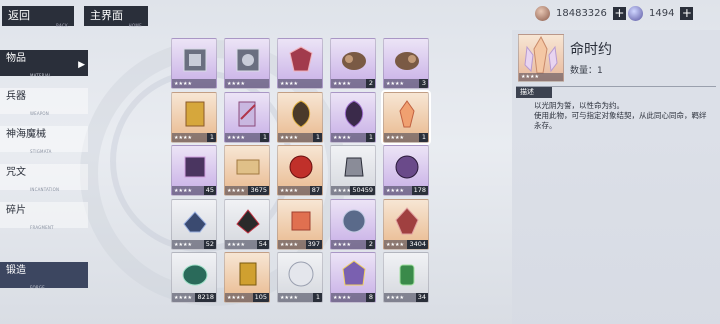  I want to click on inventory-item: ★★★★ 45, so click(194, 170).